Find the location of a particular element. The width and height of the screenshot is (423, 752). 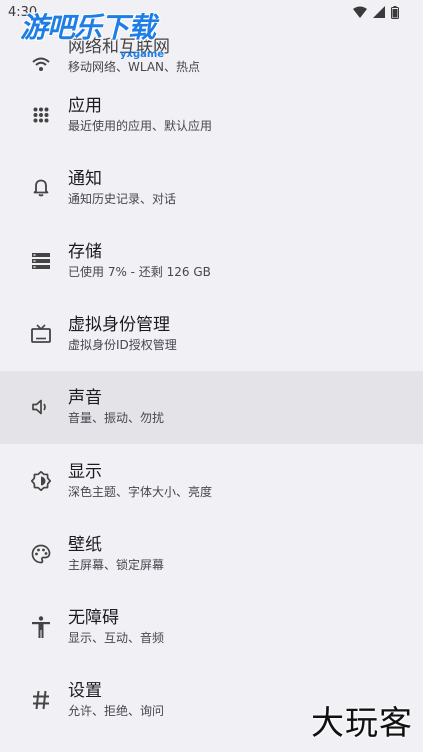

settings-item-title: 无障碍 is located at coordinates (93, 617).